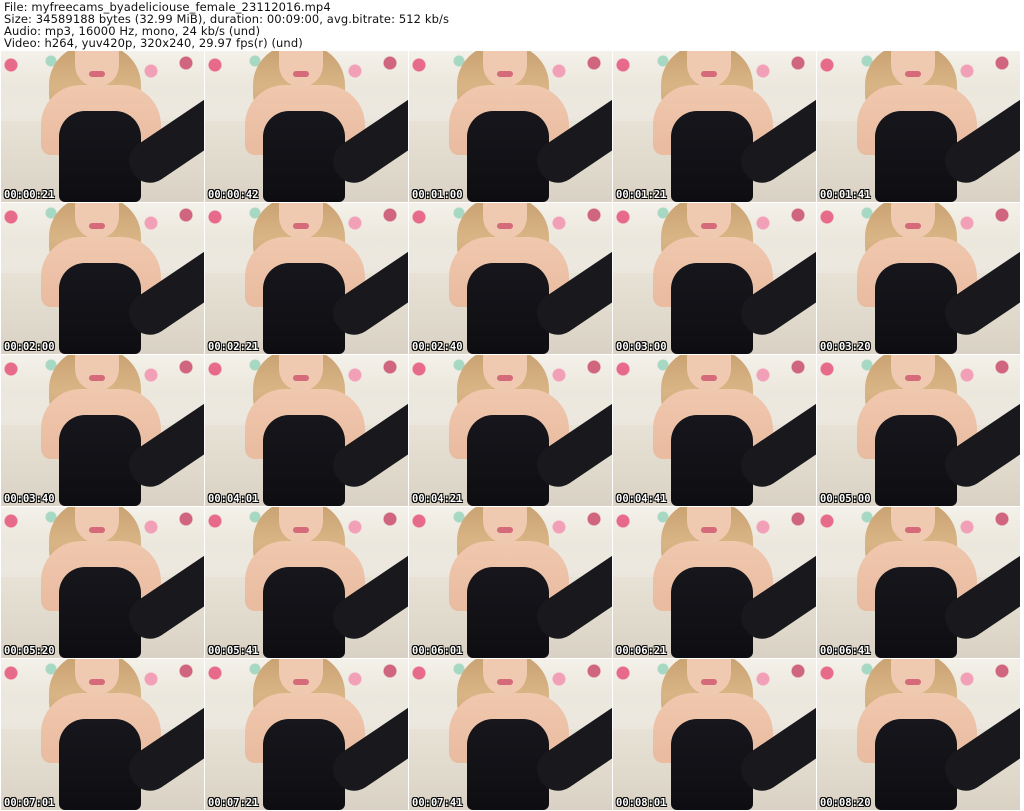 This screenshot has width=1024, height=811. I want to click on video-thumbnail: 00:07:01, so click(102, 734).